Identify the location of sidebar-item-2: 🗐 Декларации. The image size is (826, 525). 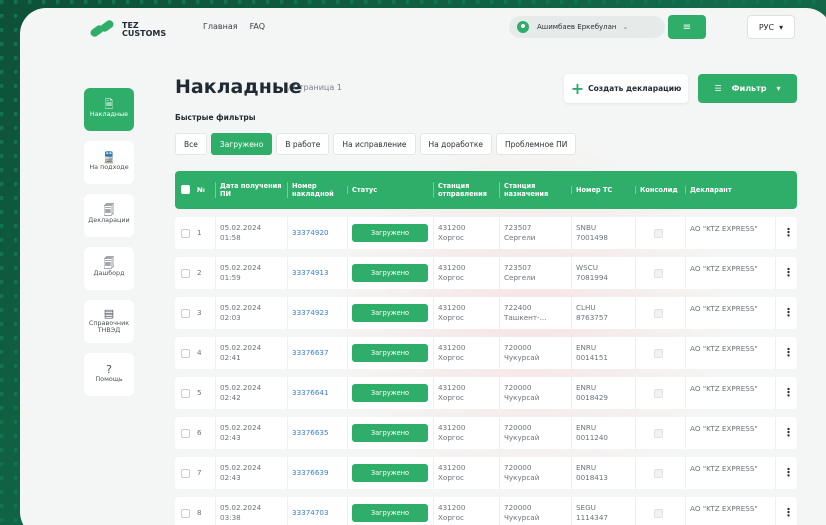
(109, 215).